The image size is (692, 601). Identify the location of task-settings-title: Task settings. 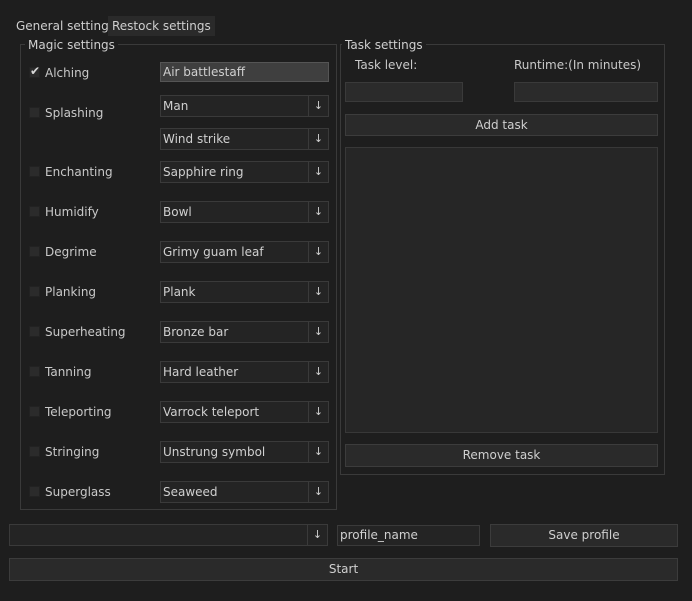
(384, 45).